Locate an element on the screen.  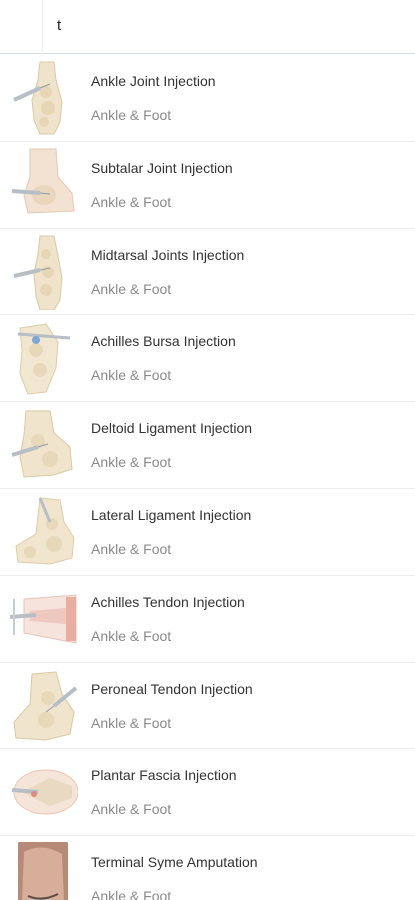
search-input: t is located at coordinates (59, 25).